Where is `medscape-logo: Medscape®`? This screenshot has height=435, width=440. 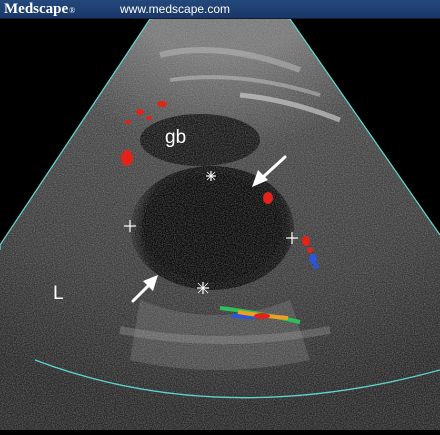
medscape-logo: Medscape® is located at coordinates (39, 9).